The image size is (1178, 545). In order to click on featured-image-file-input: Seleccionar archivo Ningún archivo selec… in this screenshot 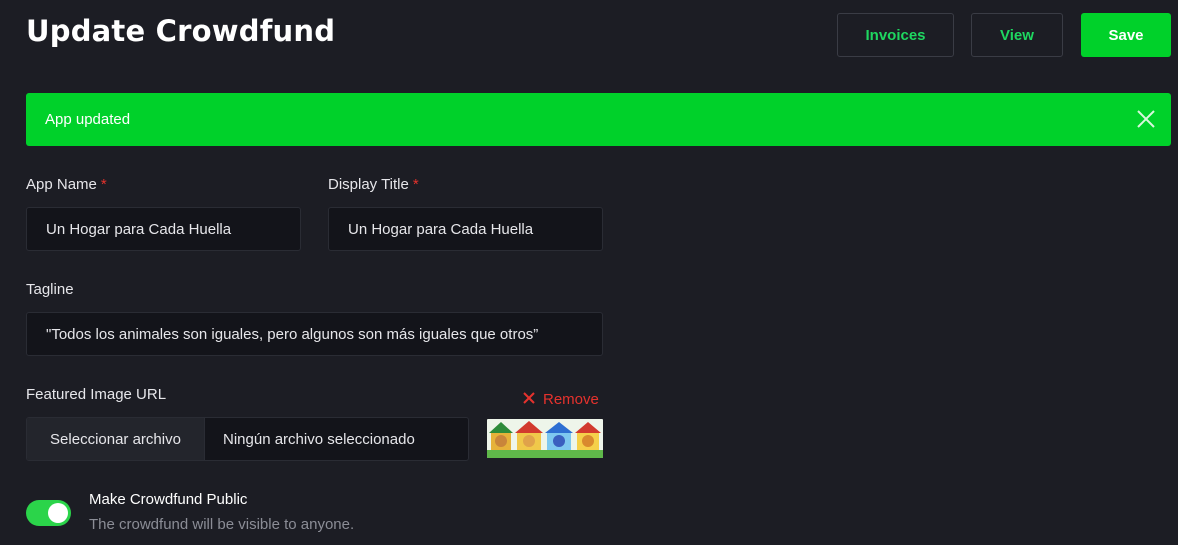, I will do `click(247, 439)`.